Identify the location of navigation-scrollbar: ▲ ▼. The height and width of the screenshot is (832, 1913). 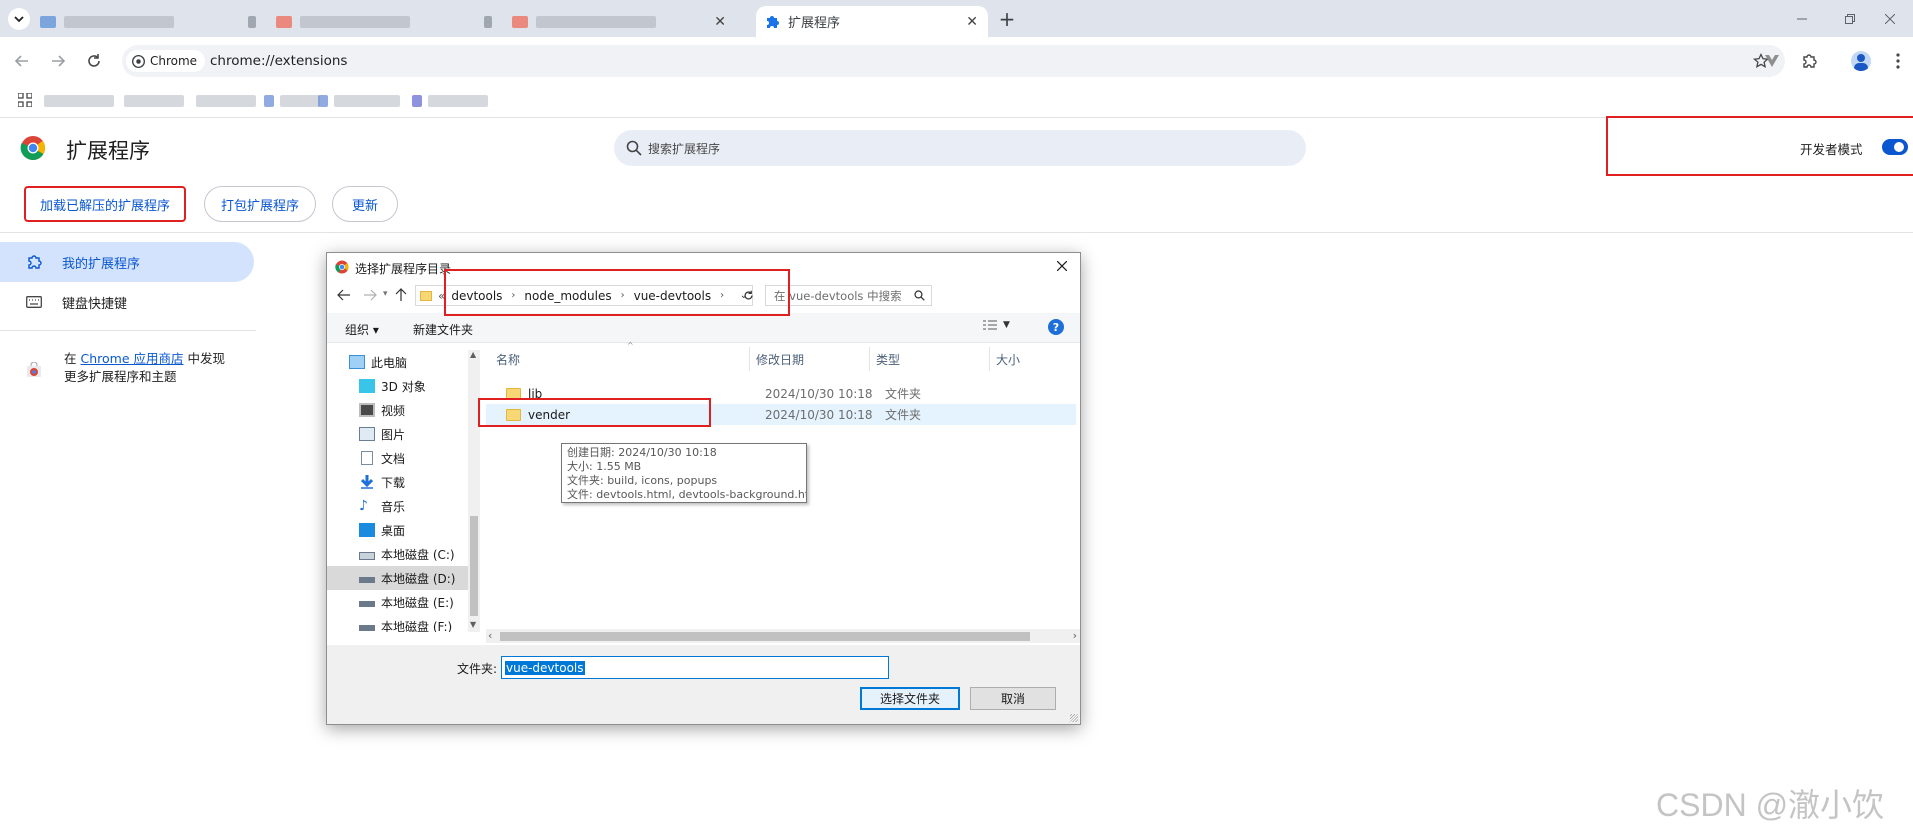
(474, 491).